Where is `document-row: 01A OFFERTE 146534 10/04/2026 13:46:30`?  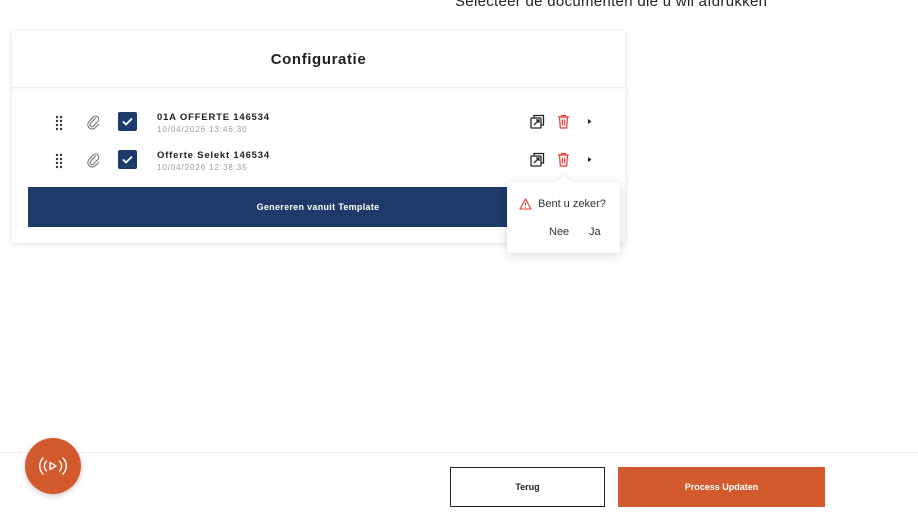 document-row: 01A OFFERTE 146534 10/04/2026 13:46:30 is located at coordinates (318, 124).